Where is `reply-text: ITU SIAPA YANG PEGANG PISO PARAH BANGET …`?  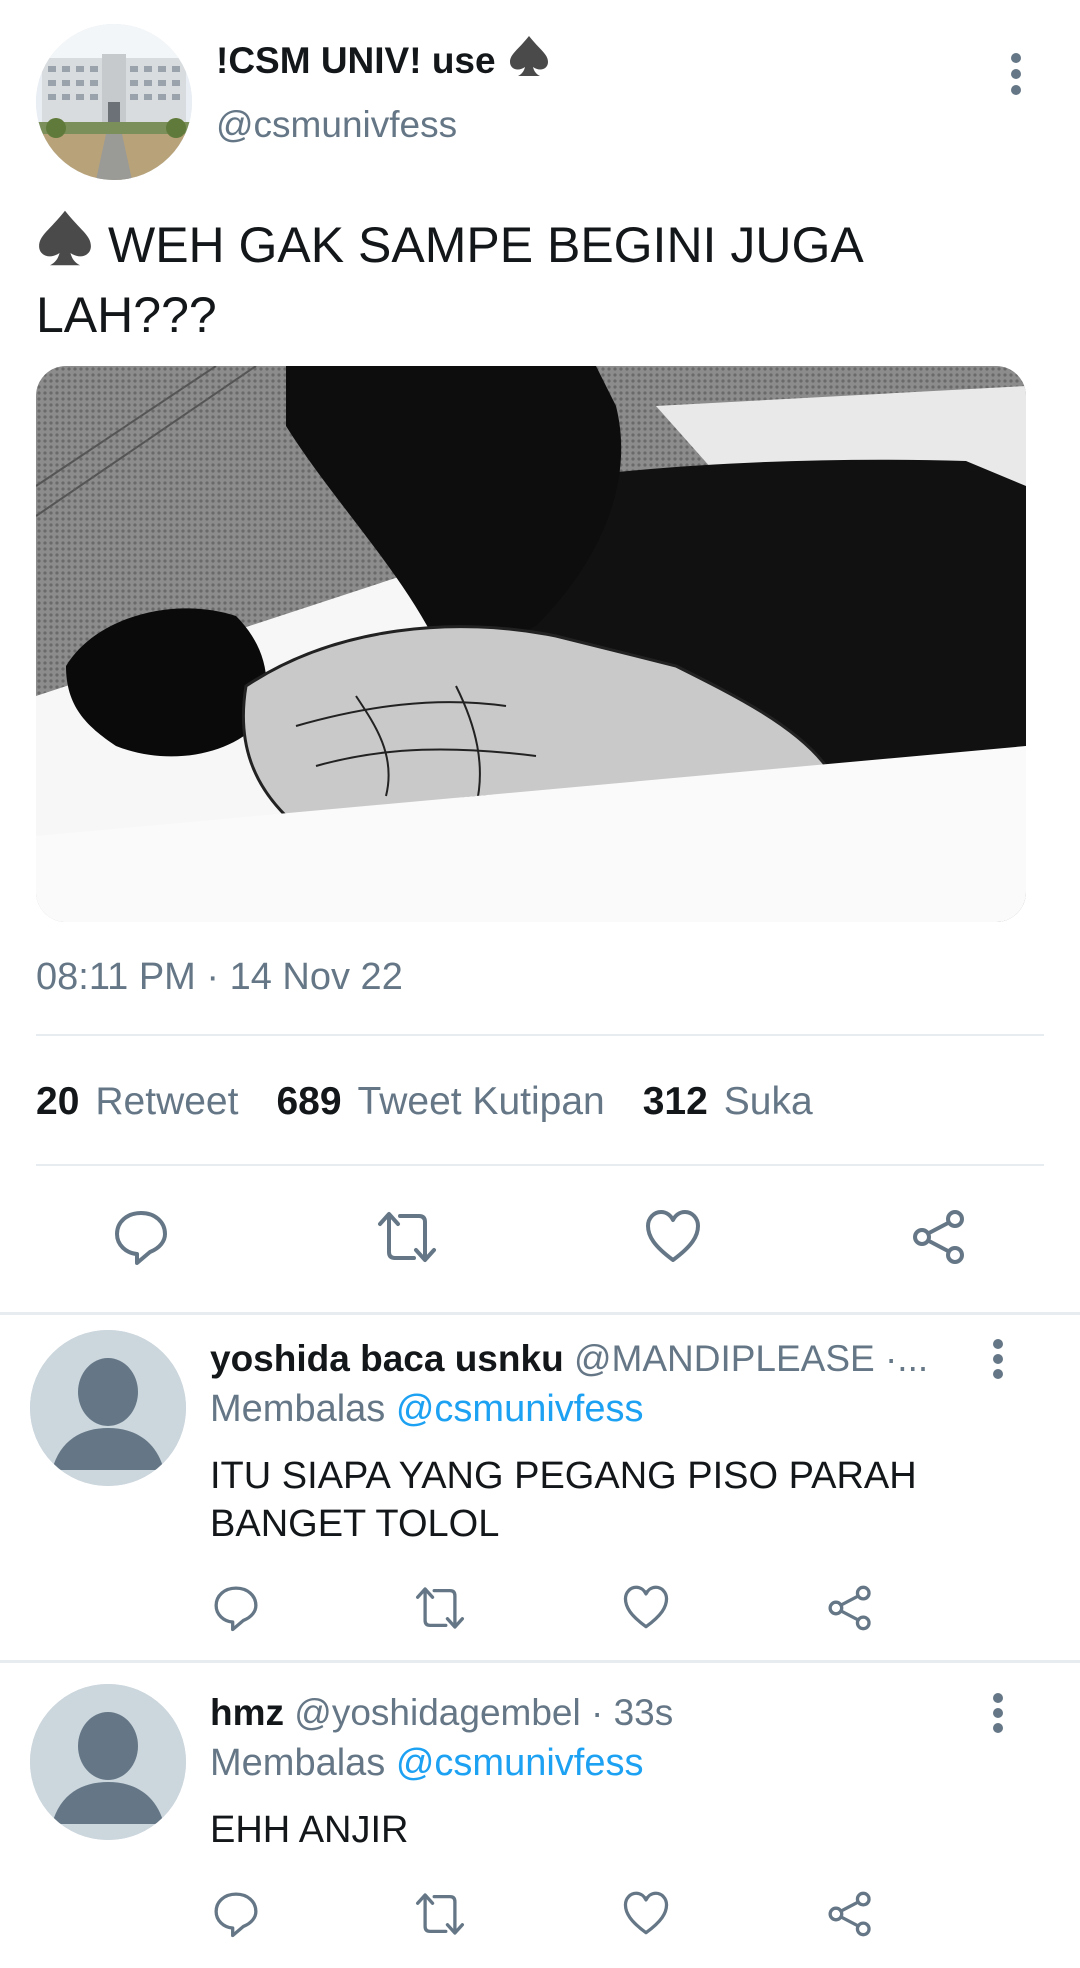 reply-text: ITU SIAPA YANG PEGANG PISO PARAH BANGET … is located at coordinates (563, 1500).